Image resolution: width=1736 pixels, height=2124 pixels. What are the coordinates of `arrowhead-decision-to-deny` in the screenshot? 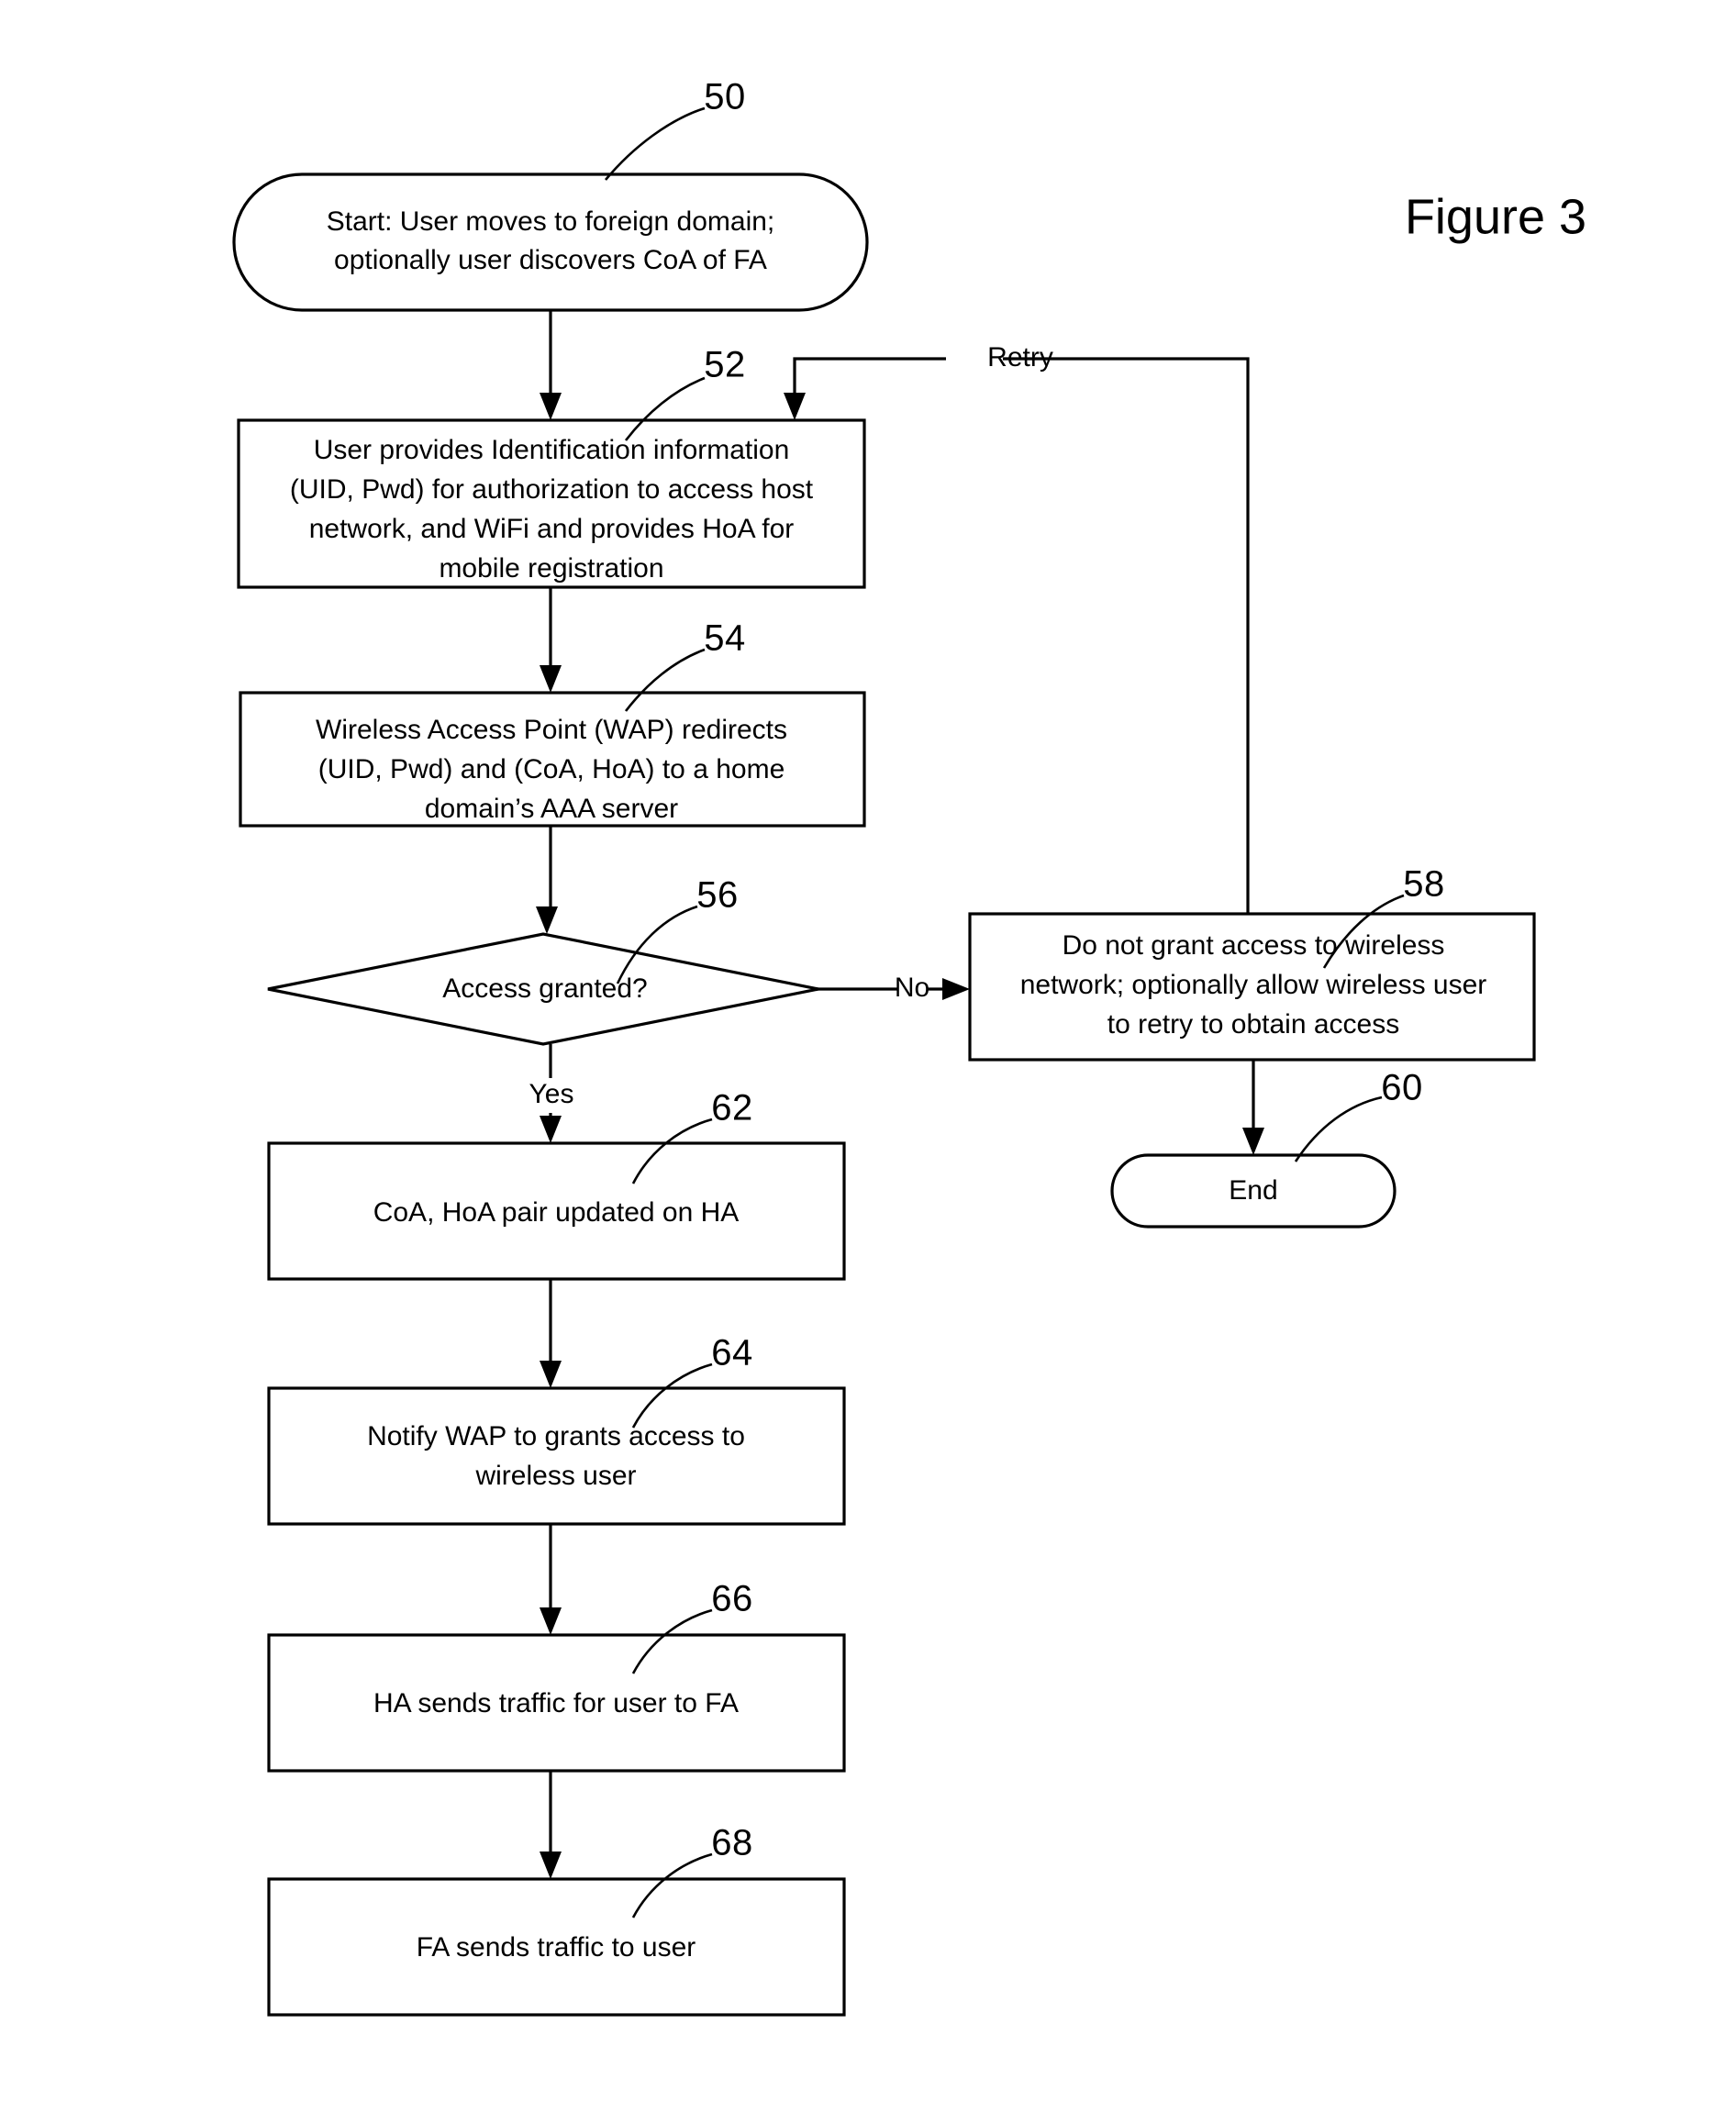 It's located at (956, 989).